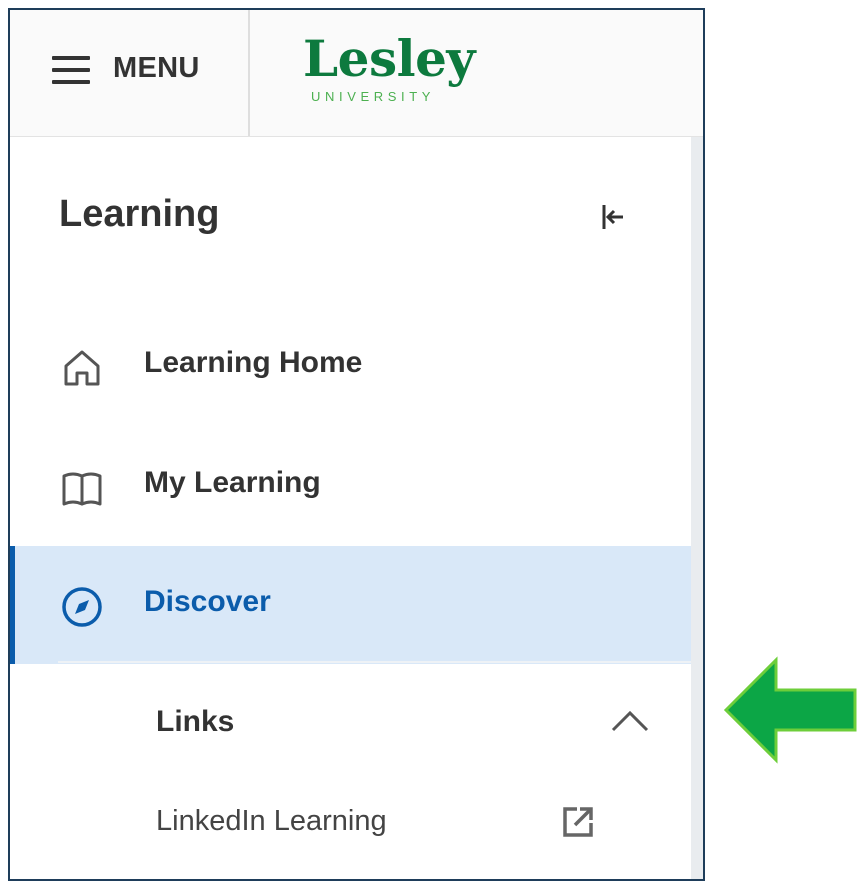 The height and width of the screenshot is (892, 865). I want to click on scrollbar, so click(697, 508).